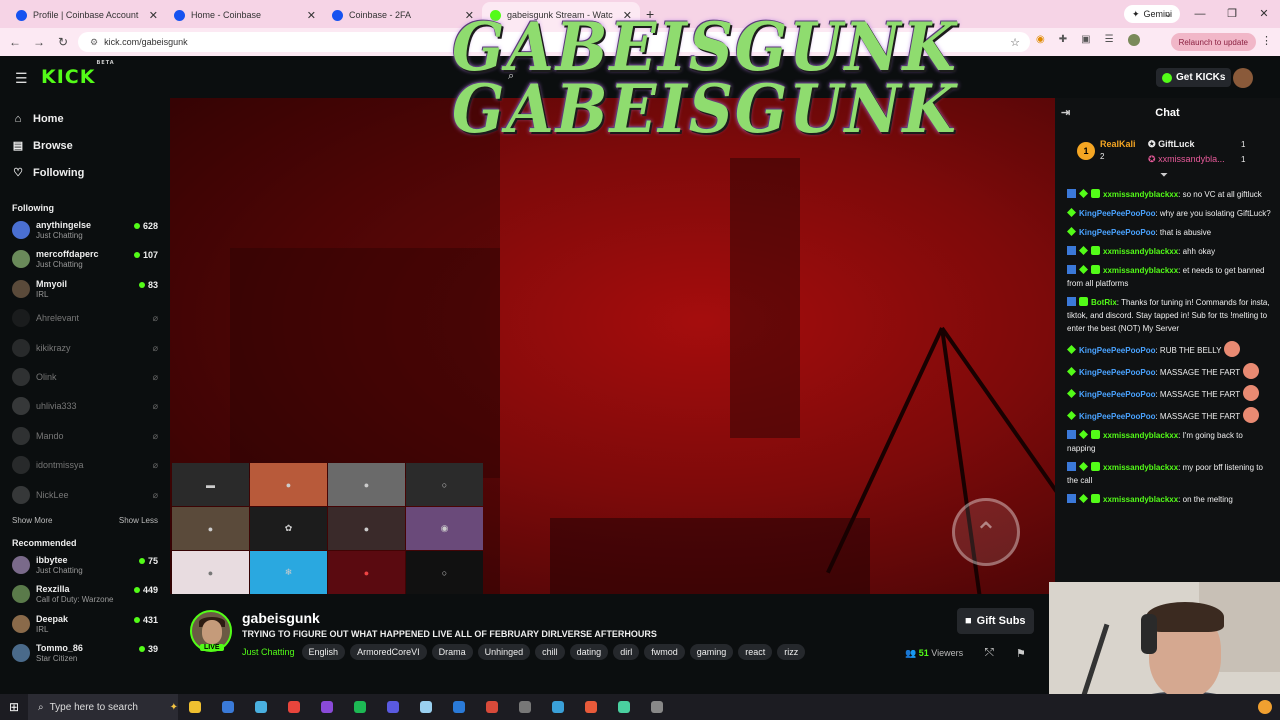  I want to click on chat-badge-icon, so click(1071, 193).